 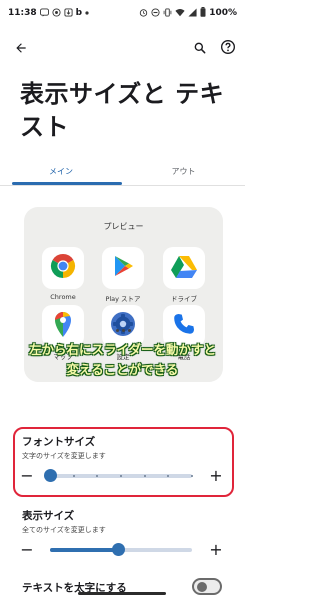 What do you see at coordinates (84, 550) in the screenshot?
I see `display-size-slider-fill` at bounding box center [84, 550].